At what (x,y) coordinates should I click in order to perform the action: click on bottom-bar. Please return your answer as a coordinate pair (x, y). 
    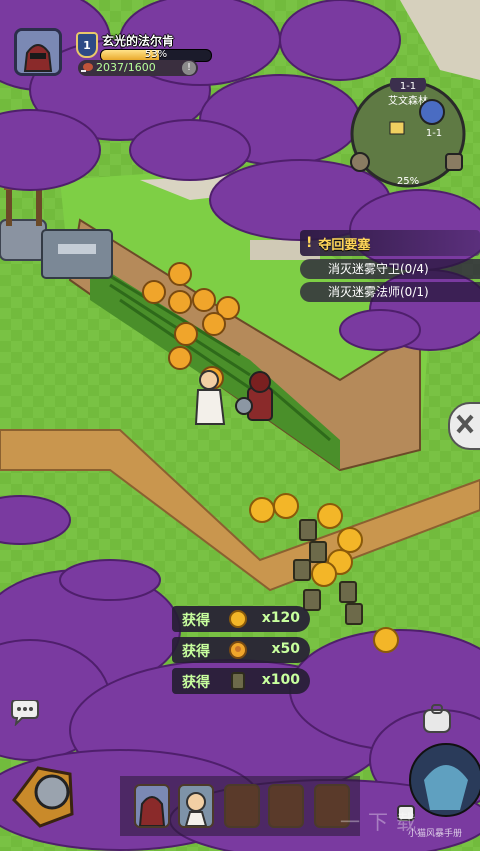
    Looking at the image, I should click on (246, 789).